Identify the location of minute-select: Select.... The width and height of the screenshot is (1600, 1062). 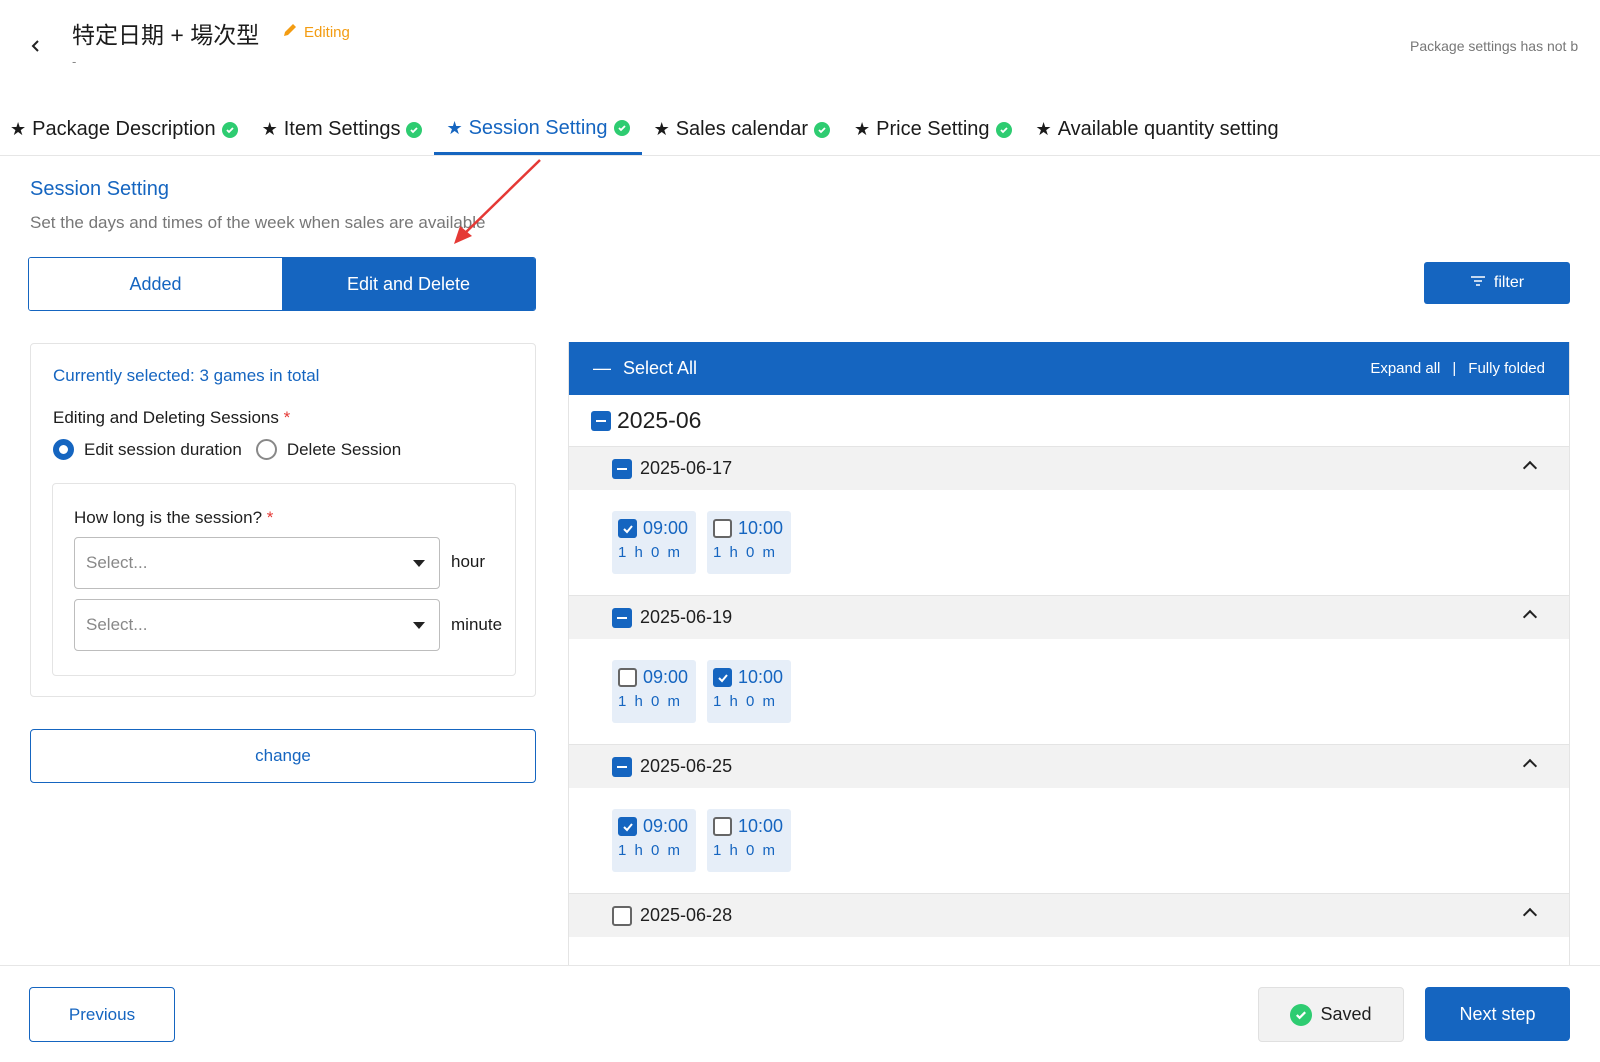
(257, 625).